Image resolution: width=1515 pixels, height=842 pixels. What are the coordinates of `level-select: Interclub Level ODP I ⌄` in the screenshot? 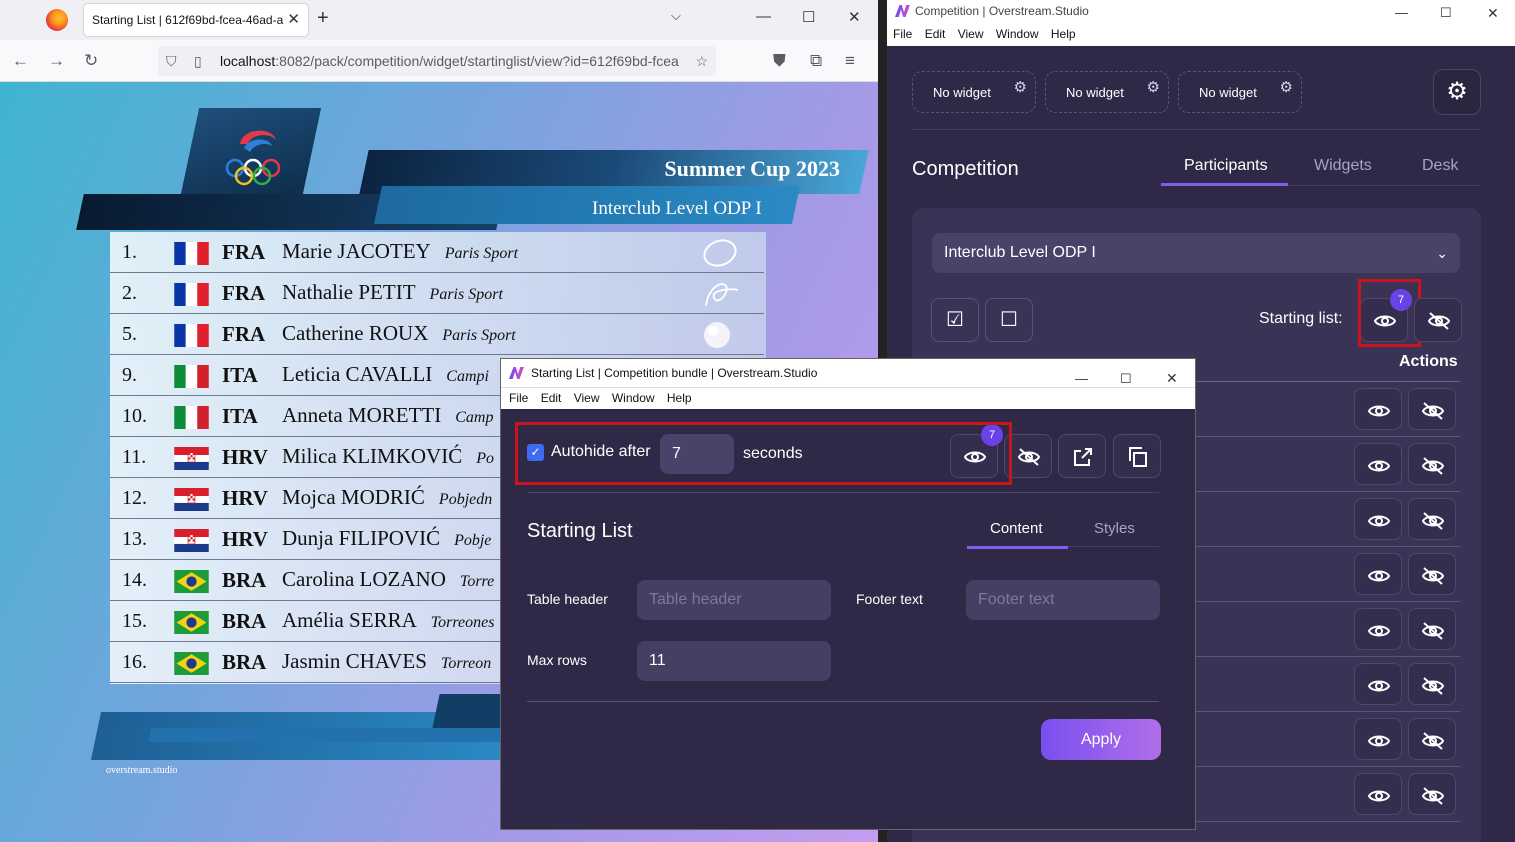 It's located at (1196, 253).